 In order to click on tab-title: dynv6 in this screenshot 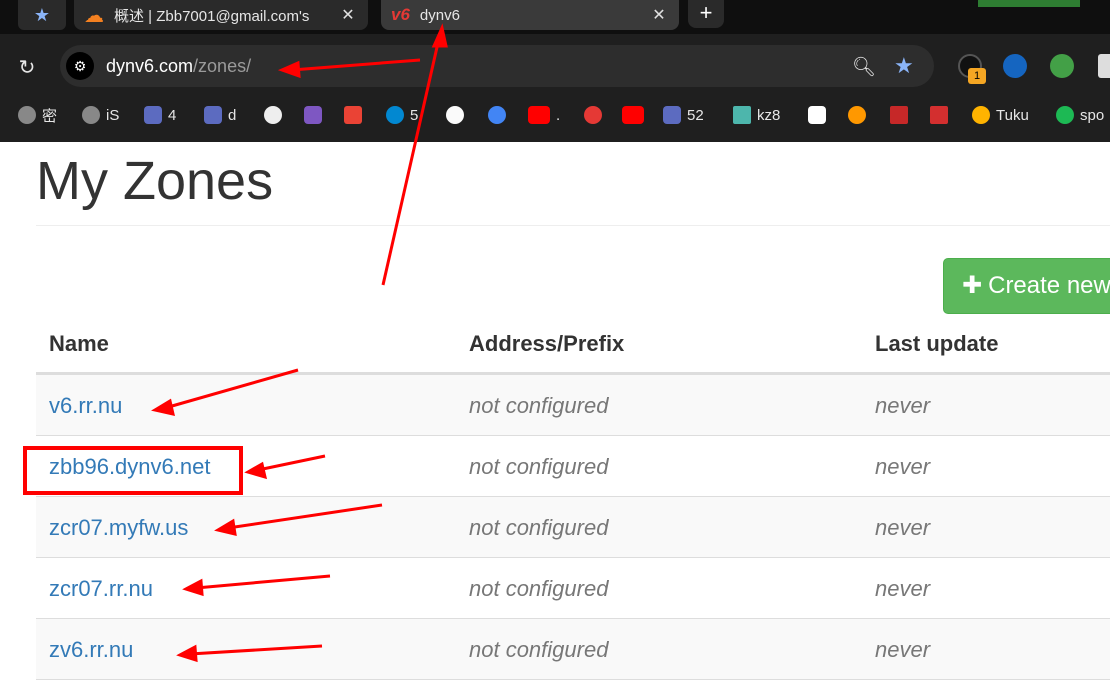, I will do `click(439, 15)`.